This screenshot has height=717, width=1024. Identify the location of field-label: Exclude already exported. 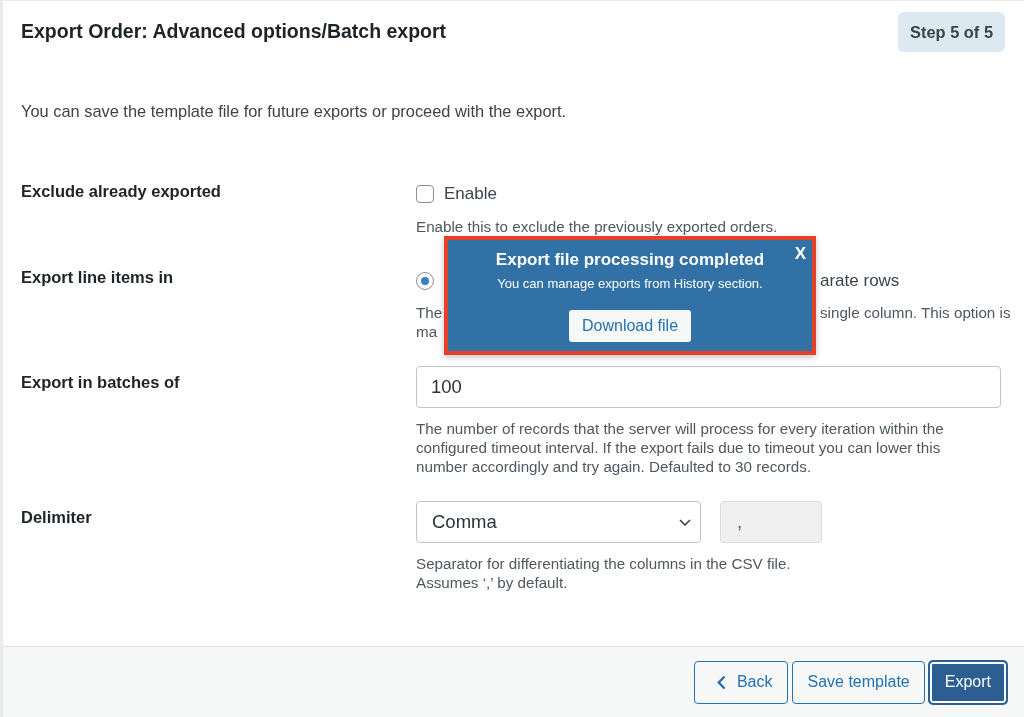
(121, 191).